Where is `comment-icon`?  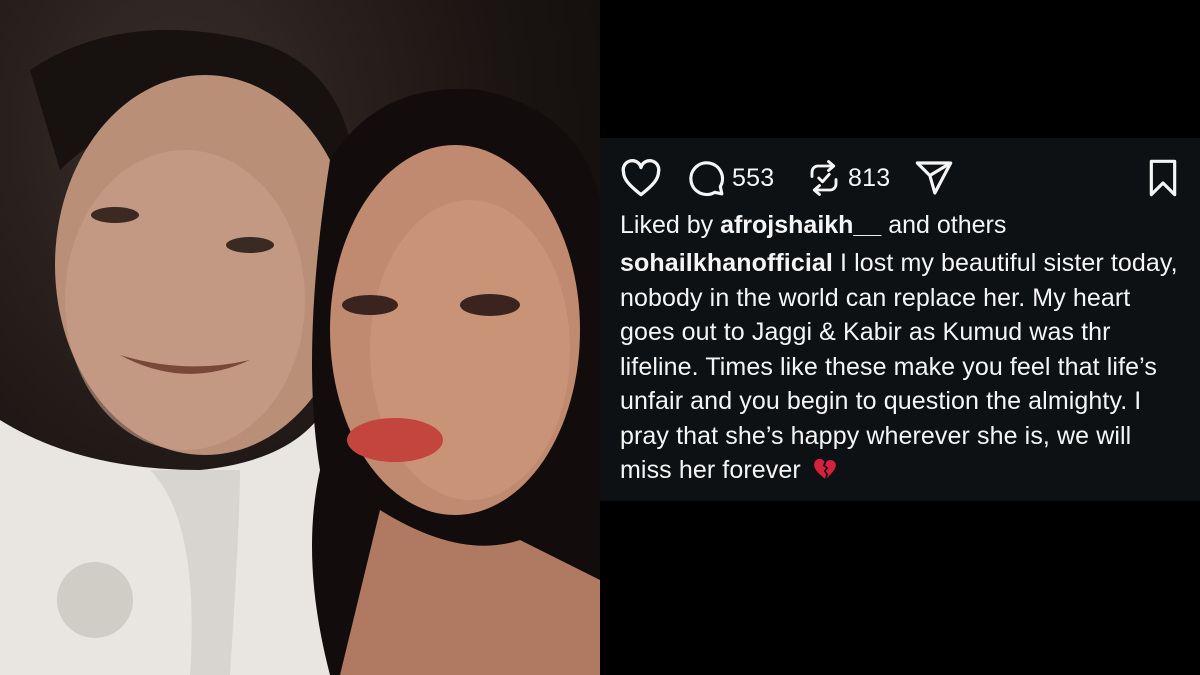 comment-icon is located at coordinates (706, 178).